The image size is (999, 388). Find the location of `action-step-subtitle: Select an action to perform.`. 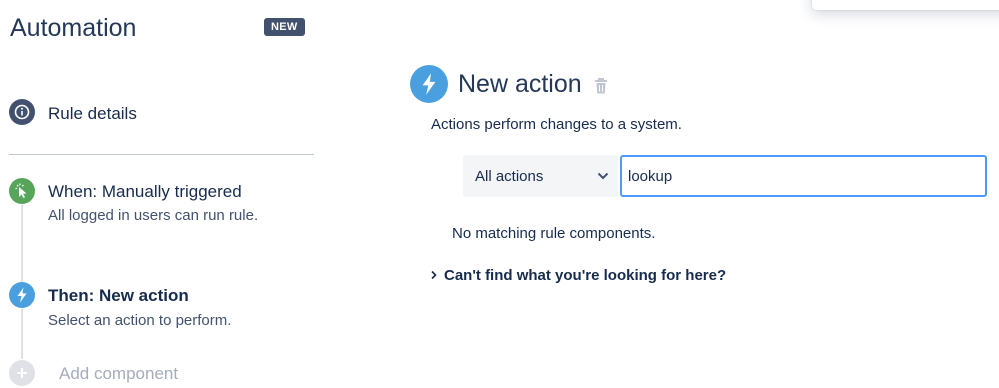

action-step-subtitle: Select an action to perform. is located at coordinates (140, 320).